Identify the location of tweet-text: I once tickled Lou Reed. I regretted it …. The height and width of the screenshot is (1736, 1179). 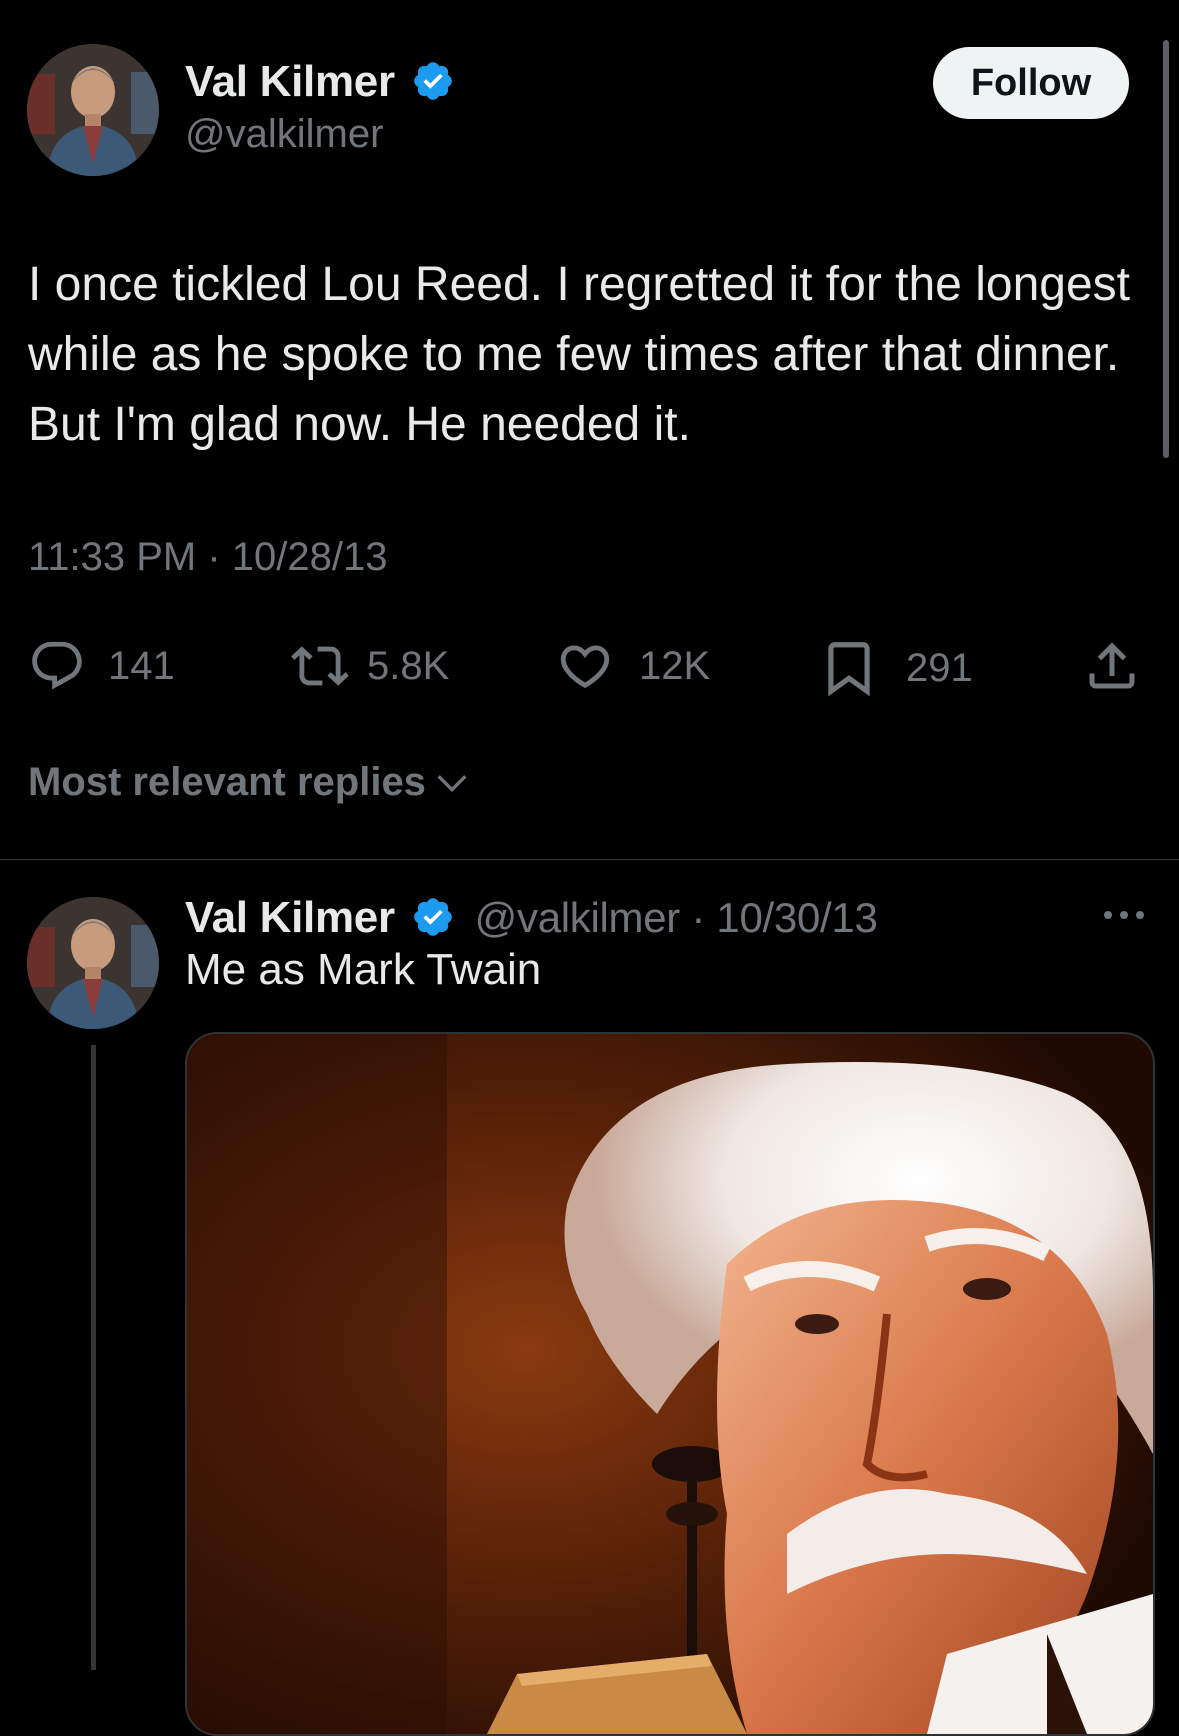
(579, 354).